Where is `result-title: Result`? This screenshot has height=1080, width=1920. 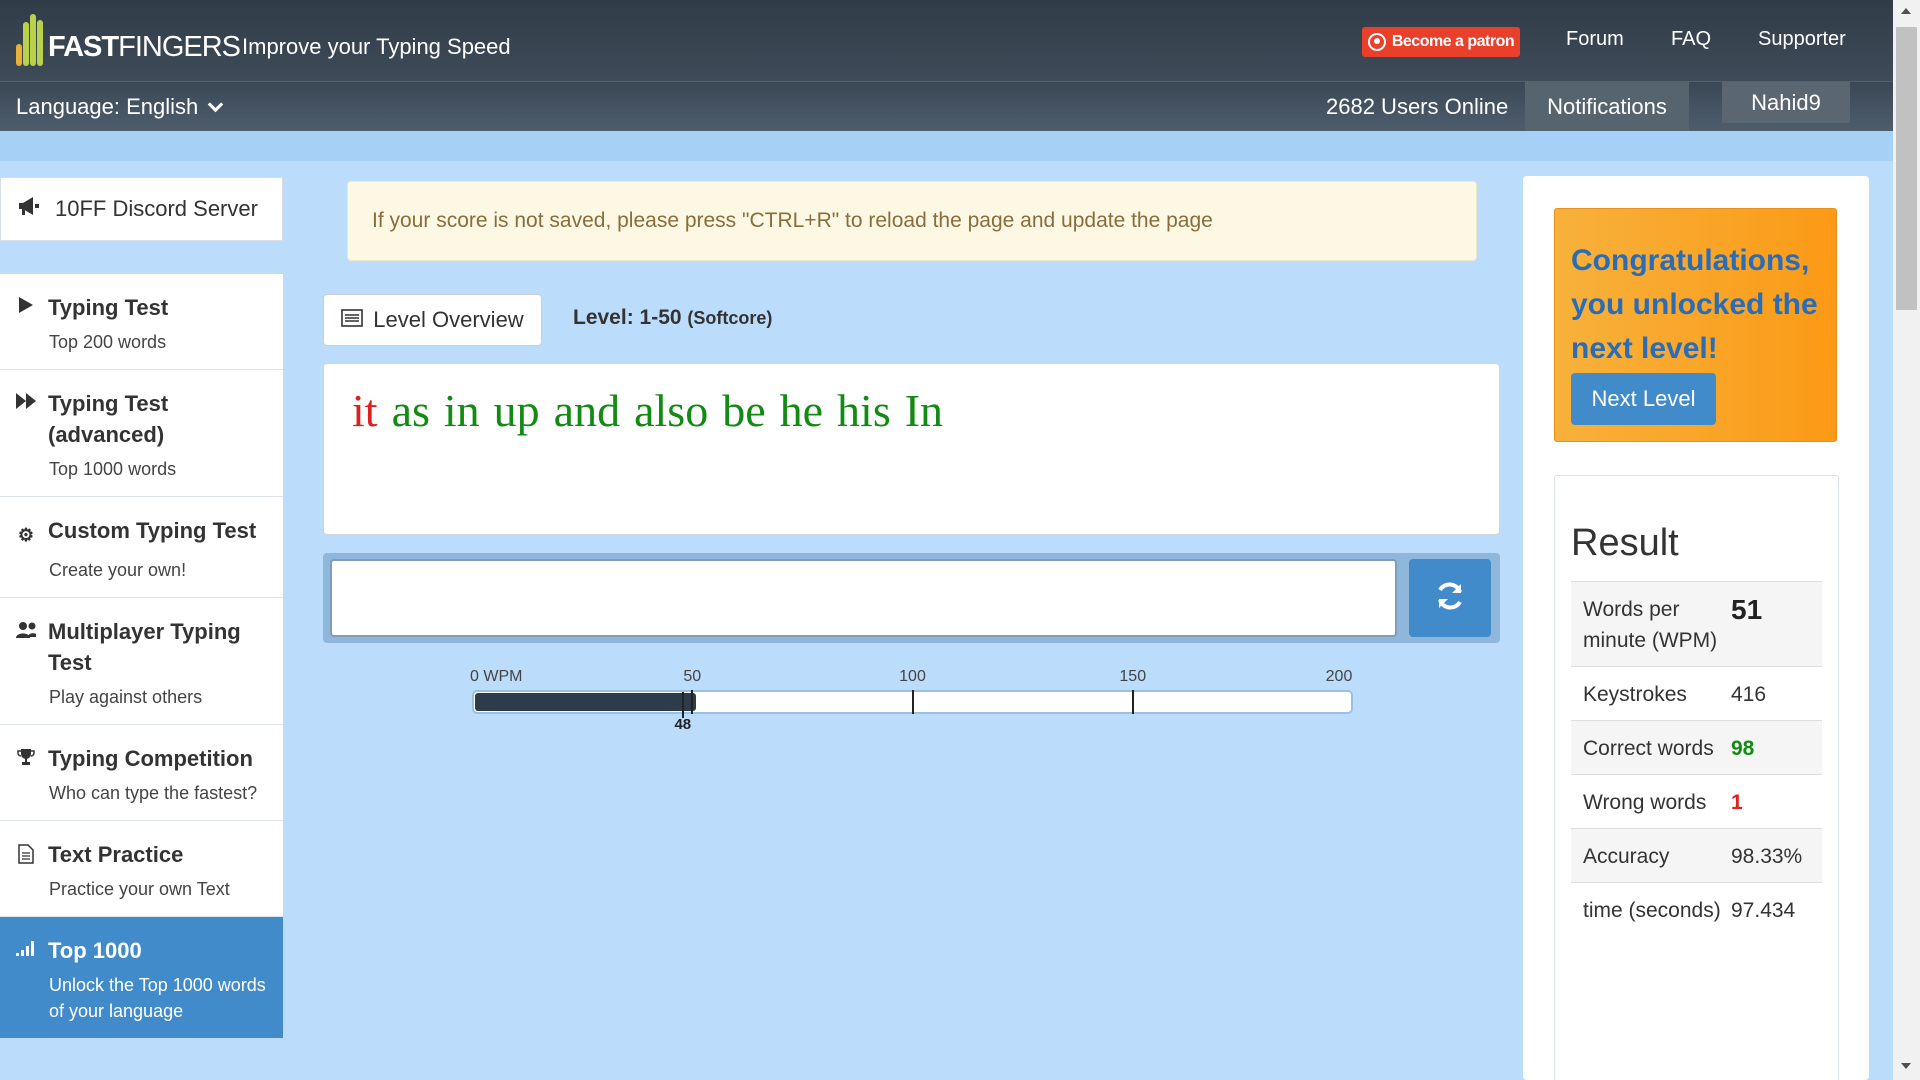 result-title: Result is located at coordinates (1625, 543).